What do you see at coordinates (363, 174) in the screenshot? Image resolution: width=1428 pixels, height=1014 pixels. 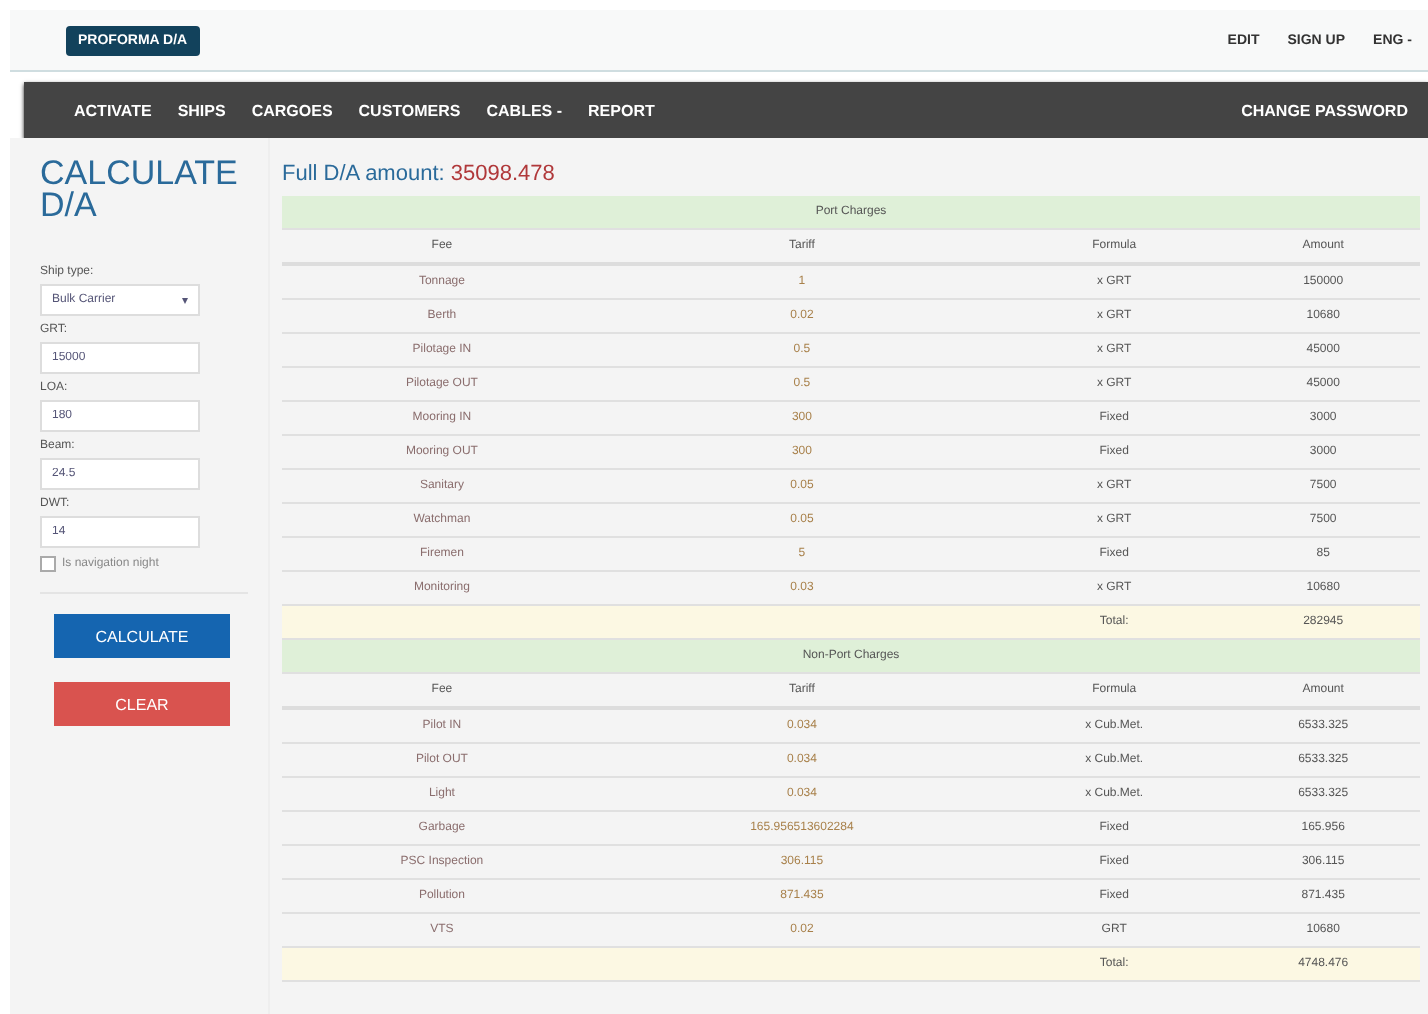 I see `amount-label: Full D/A amount:` at bounding box center [363, 174].